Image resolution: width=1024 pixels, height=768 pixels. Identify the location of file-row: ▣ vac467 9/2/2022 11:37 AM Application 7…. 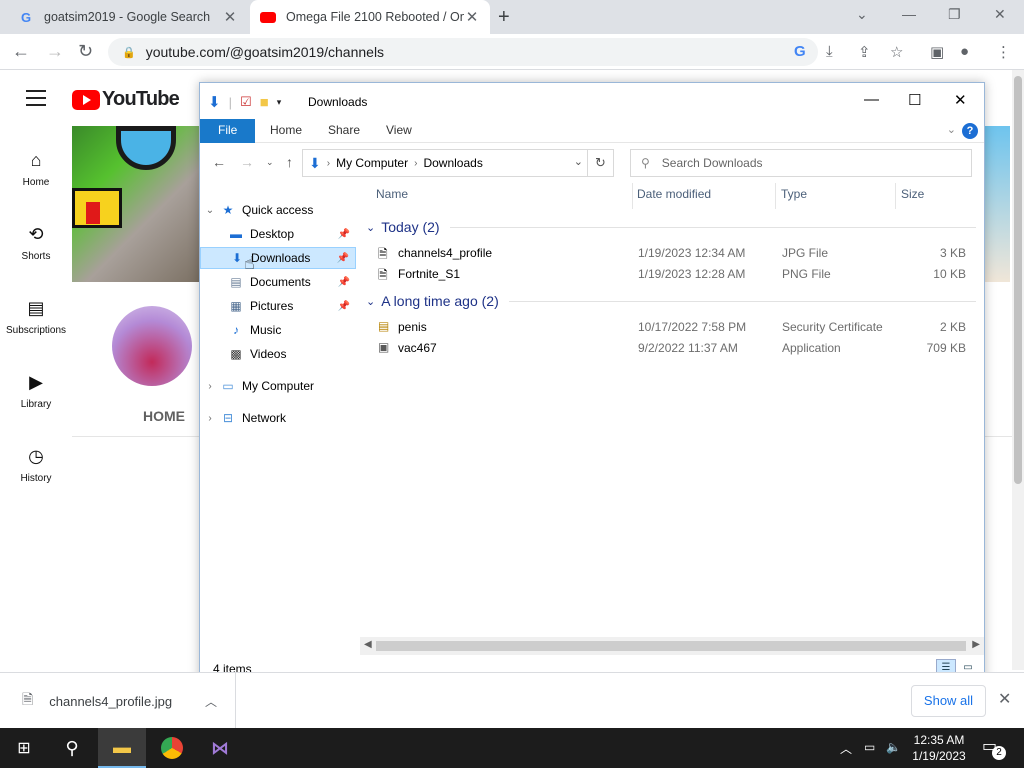
(676, 348).